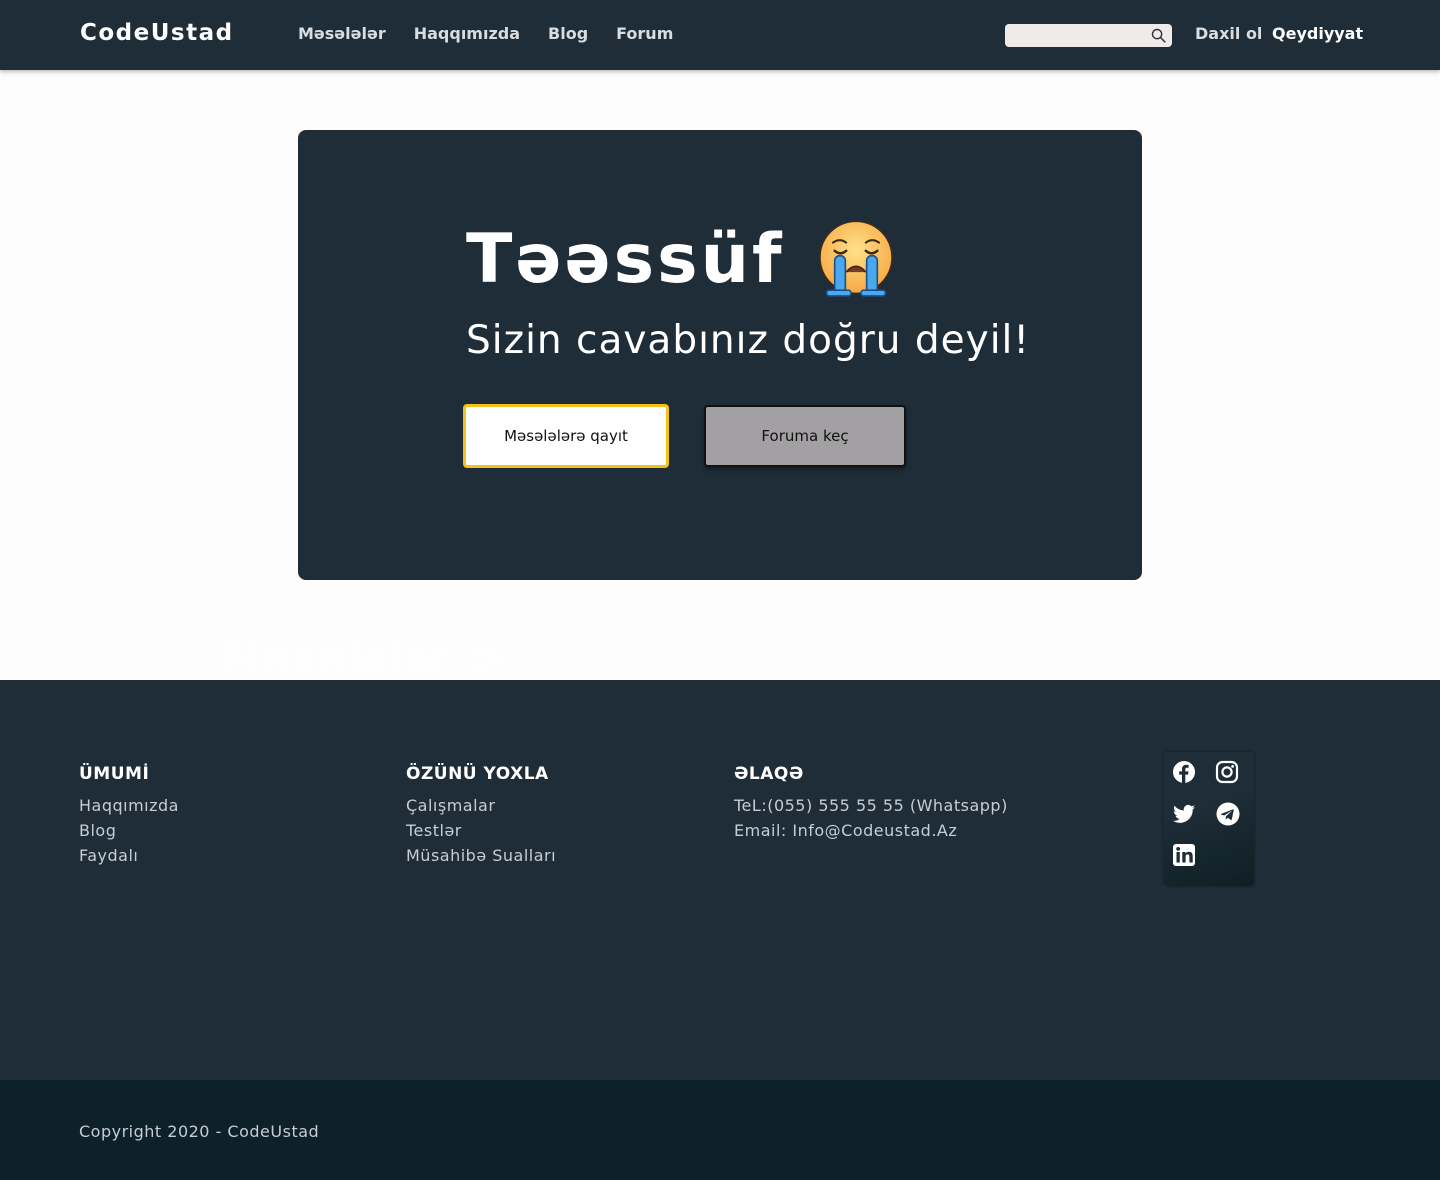 The width and height of the screenshot is (1440, 1180). I want to click on search-input, so click(1078, 35).